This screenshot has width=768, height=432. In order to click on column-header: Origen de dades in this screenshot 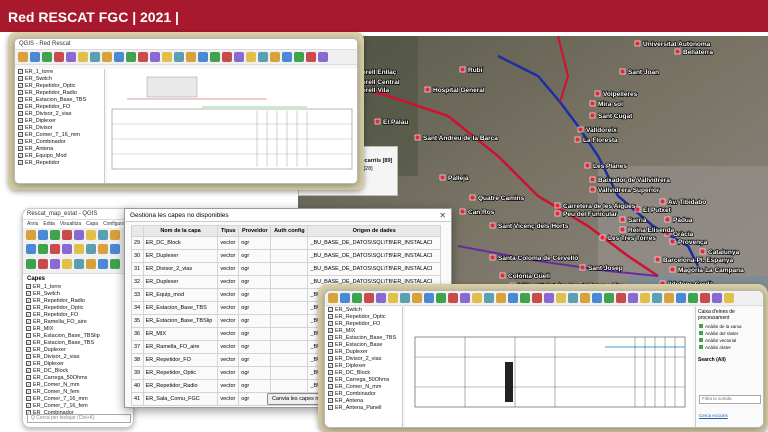, I will do `click(374, 231)`.